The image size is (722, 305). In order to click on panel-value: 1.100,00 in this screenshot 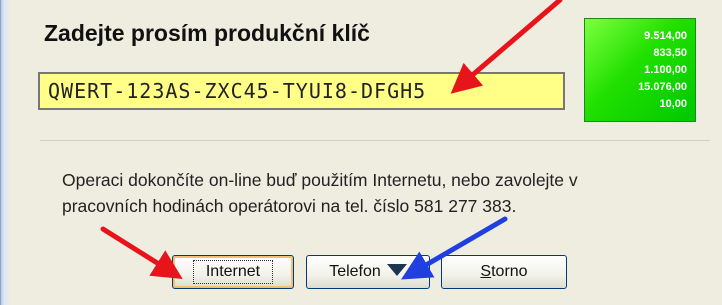, I will do `click(665, 70)`.